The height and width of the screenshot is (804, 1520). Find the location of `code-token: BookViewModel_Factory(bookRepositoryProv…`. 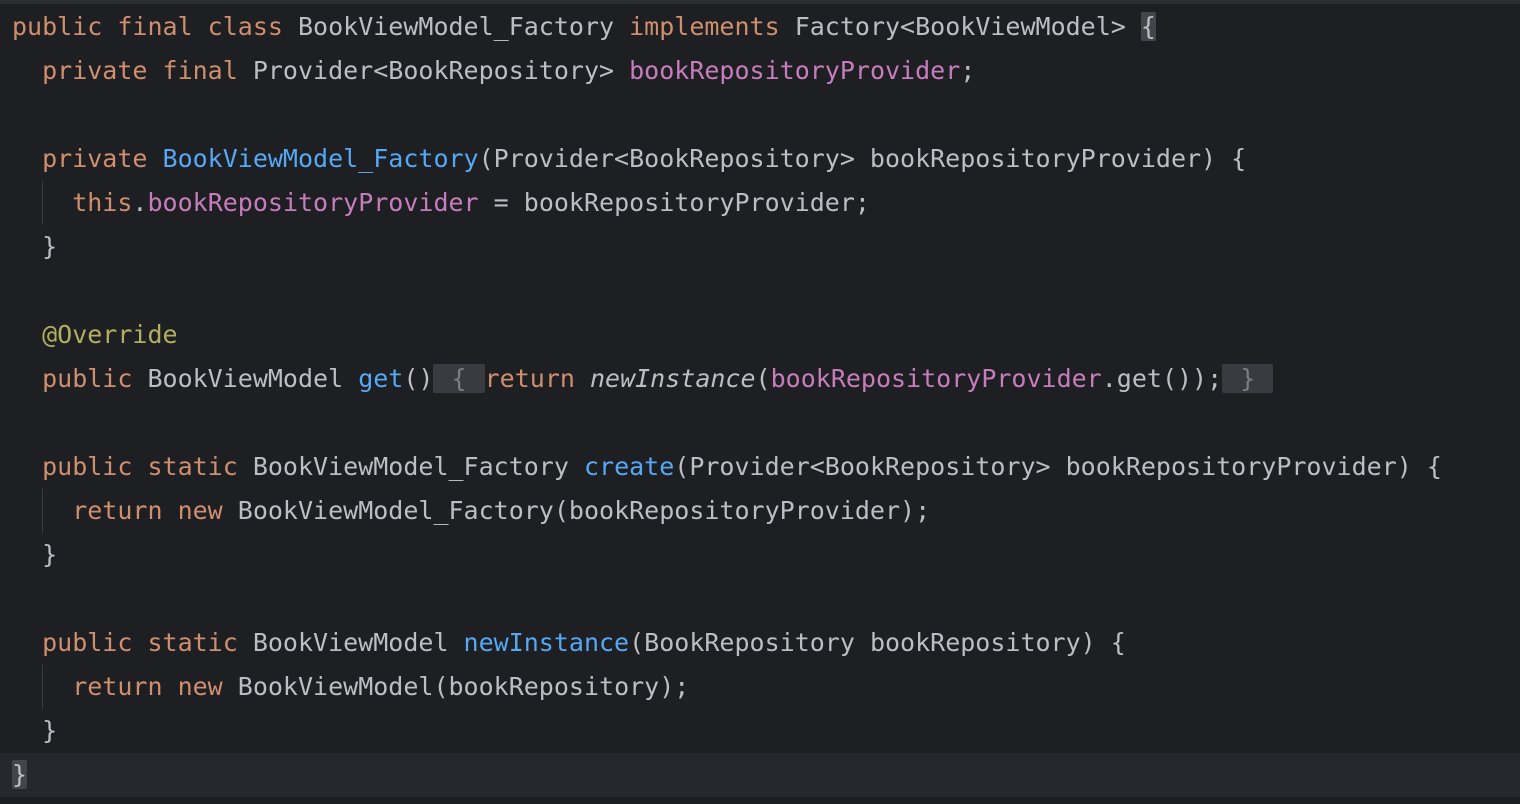

code-token: BookViewModel_Factory(bookRepositoryProv… is located at coordinates (584, 510).